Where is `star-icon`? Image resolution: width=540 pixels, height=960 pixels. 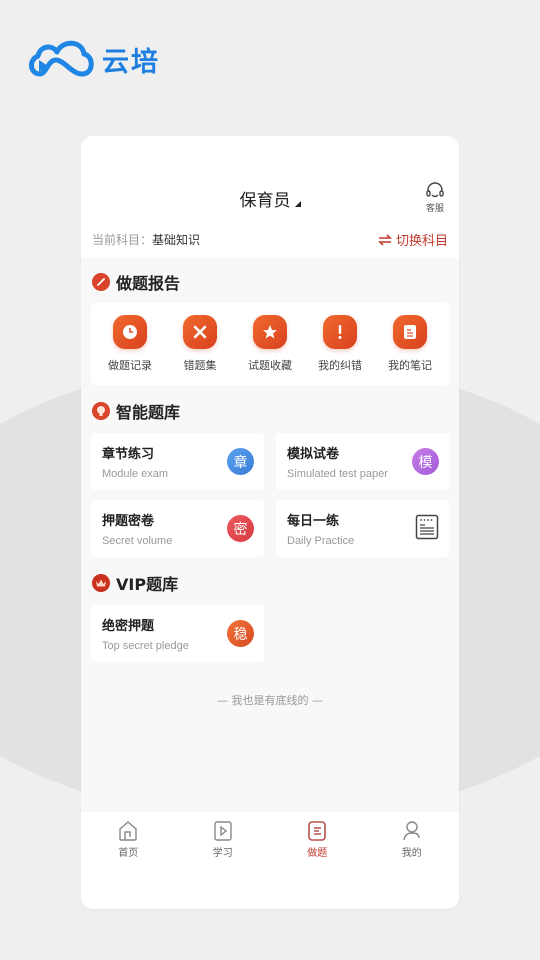 star-icon is located at coordinates (270, 332).